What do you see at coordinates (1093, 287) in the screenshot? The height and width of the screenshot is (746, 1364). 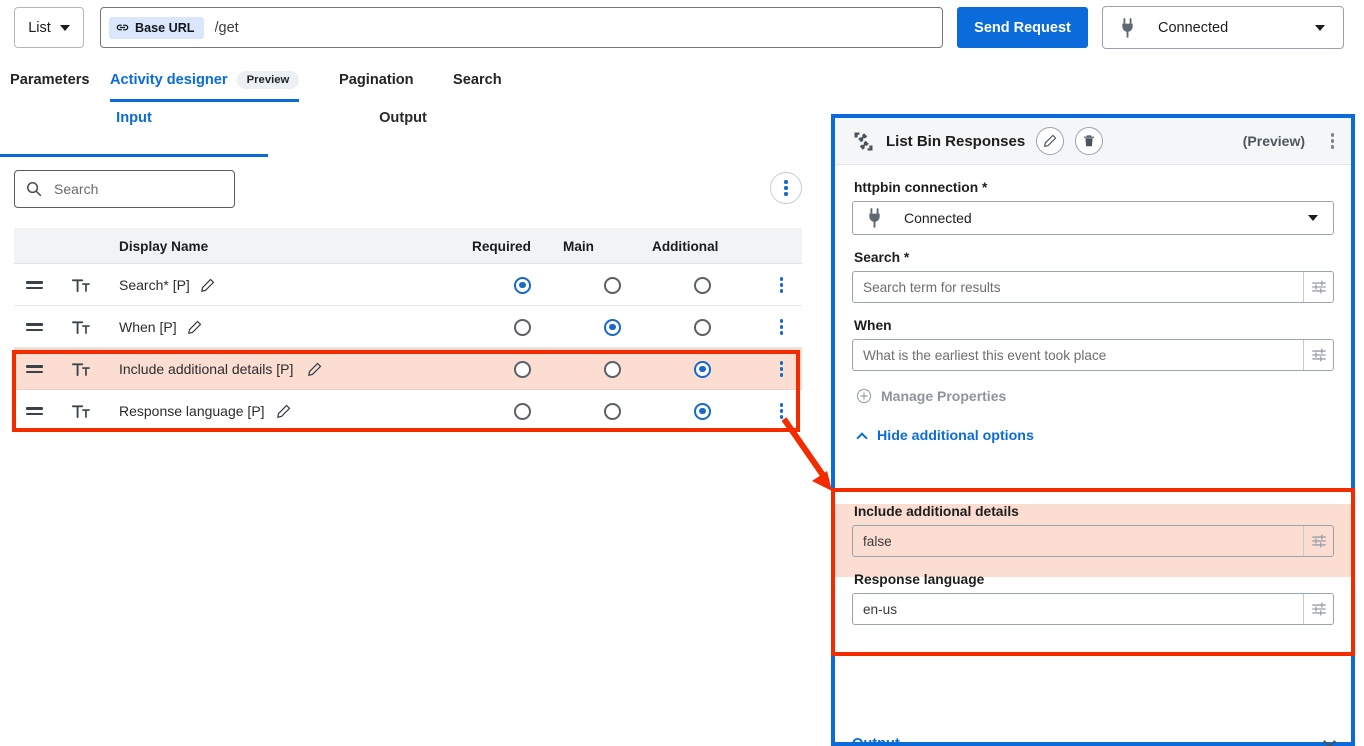 I see `search-field: Search term for results` at bounding box center [1093, 287].